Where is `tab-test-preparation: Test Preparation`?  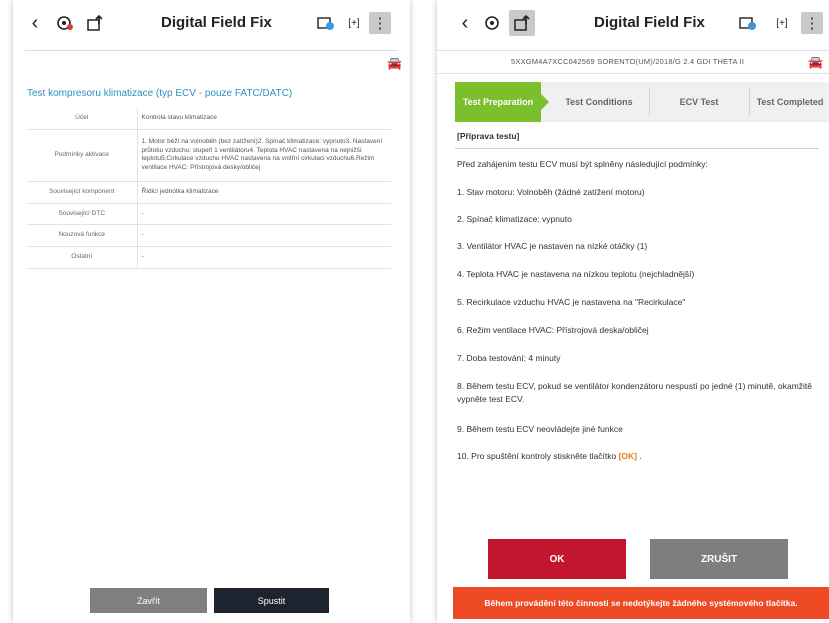 tab-test-preparation: Test Preparation is located at coordinates (502, 102).